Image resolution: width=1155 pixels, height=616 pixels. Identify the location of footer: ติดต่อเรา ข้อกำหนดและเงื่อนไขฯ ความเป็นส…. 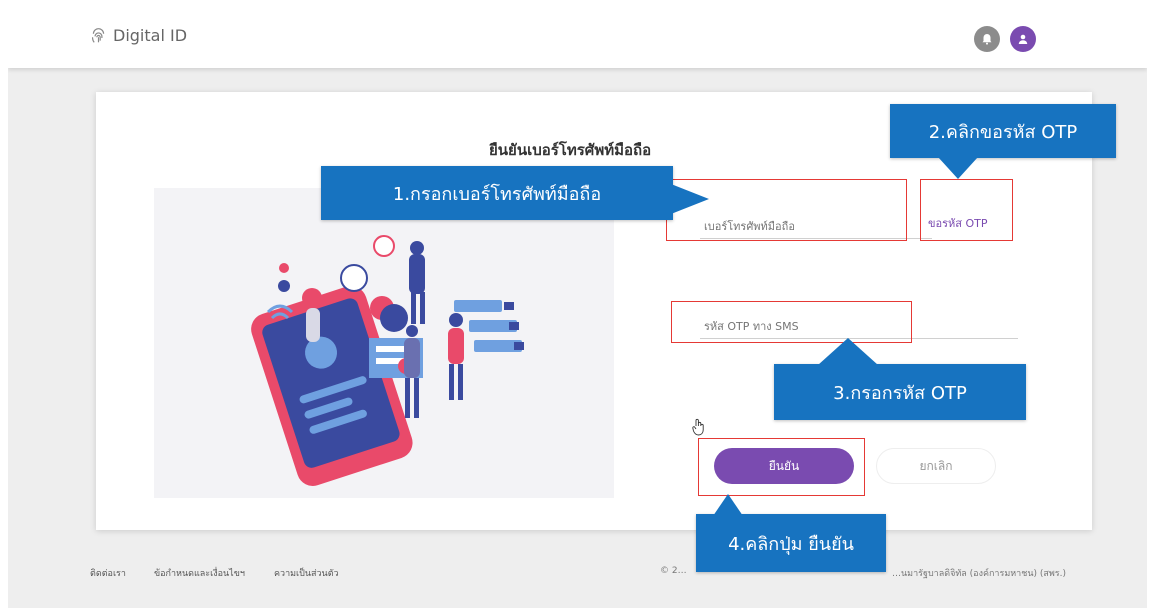
(577, 571).